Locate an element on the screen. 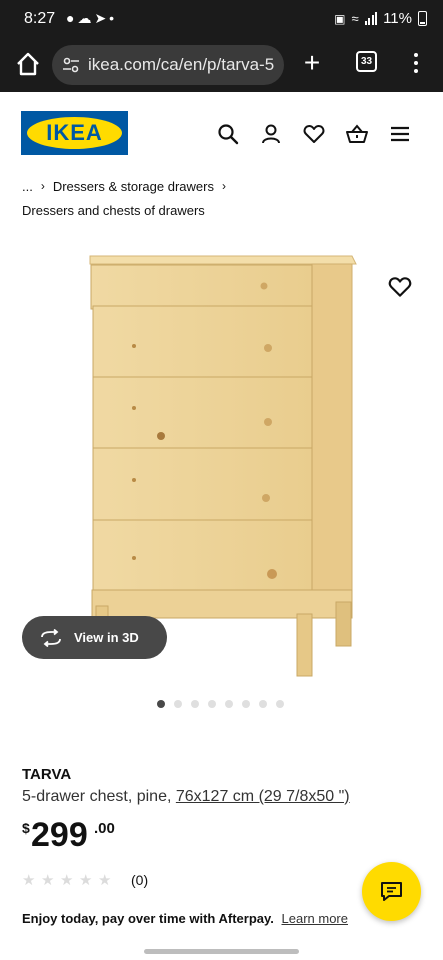 The width and height of the screenshot is (443, 960). url-bar: ikea.com/ca/en/p/tarva-5 is located at coordinates (168, 65).